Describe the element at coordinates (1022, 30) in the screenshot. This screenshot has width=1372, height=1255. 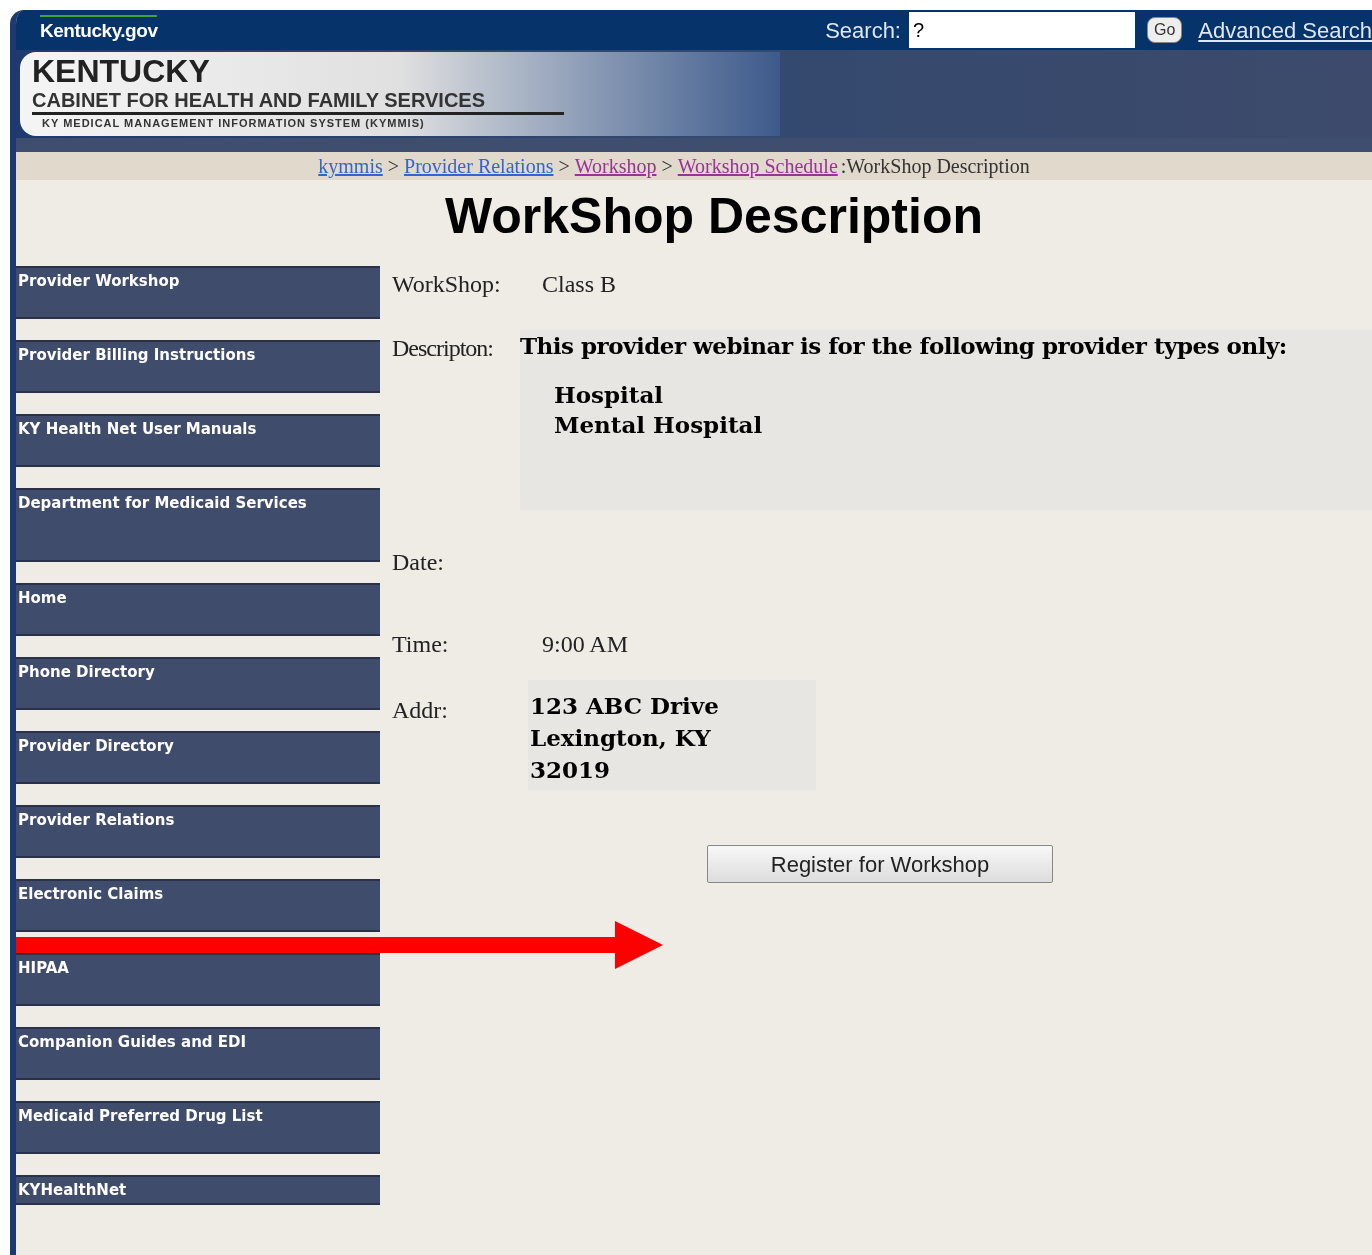
I see `search-field: ?` at that location.